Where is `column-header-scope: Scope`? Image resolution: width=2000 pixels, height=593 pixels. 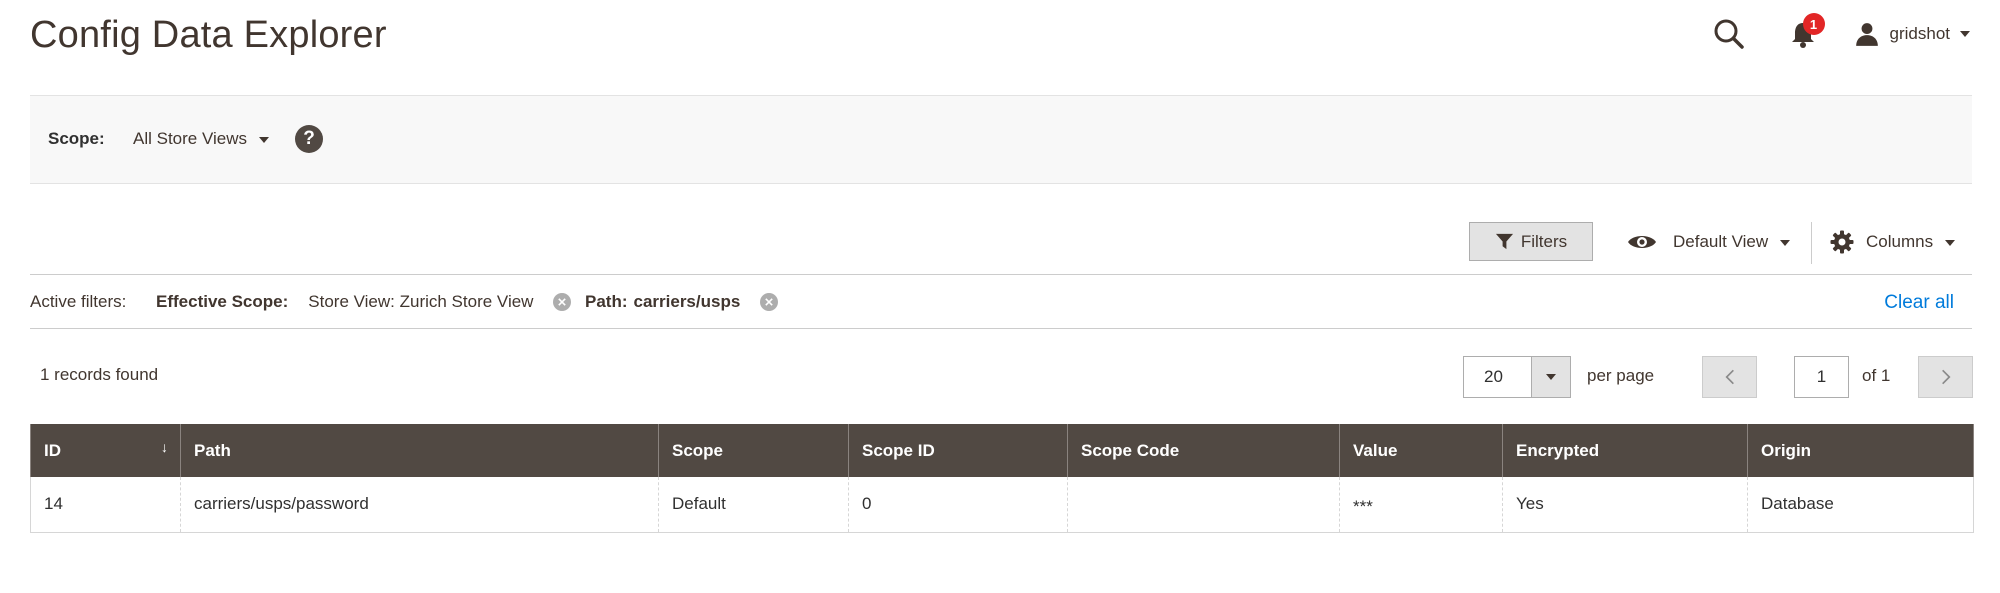
column-header-scope: Scope is located at coordinates (753, 450).